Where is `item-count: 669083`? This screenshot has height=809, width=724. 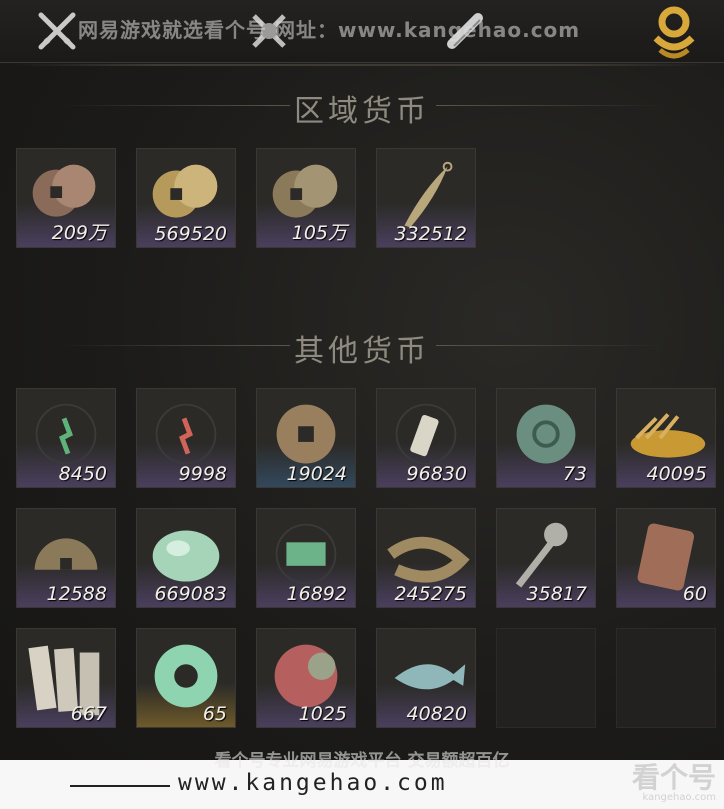
item-count: 669083 is located at coordinates (190, 594).